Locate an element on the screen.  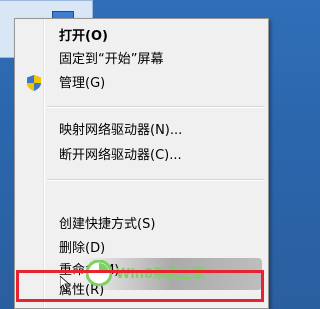
menu-item-pin-to-start: 固定到“开始”屏幕 is located at coordinates (111, 60).